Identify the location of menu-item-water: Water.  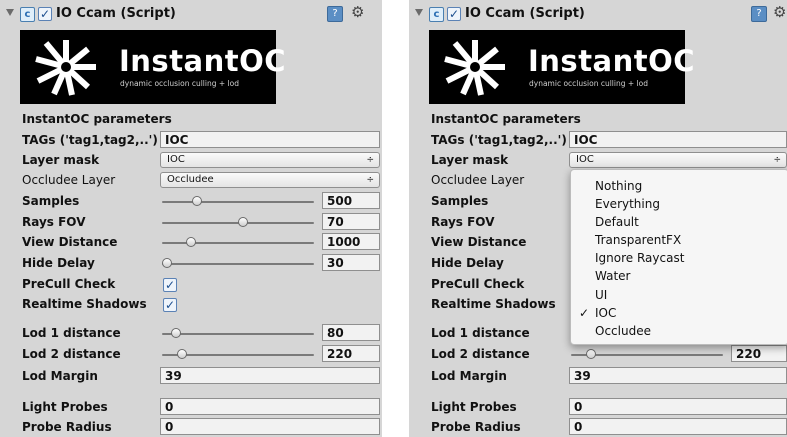
(612, 276).